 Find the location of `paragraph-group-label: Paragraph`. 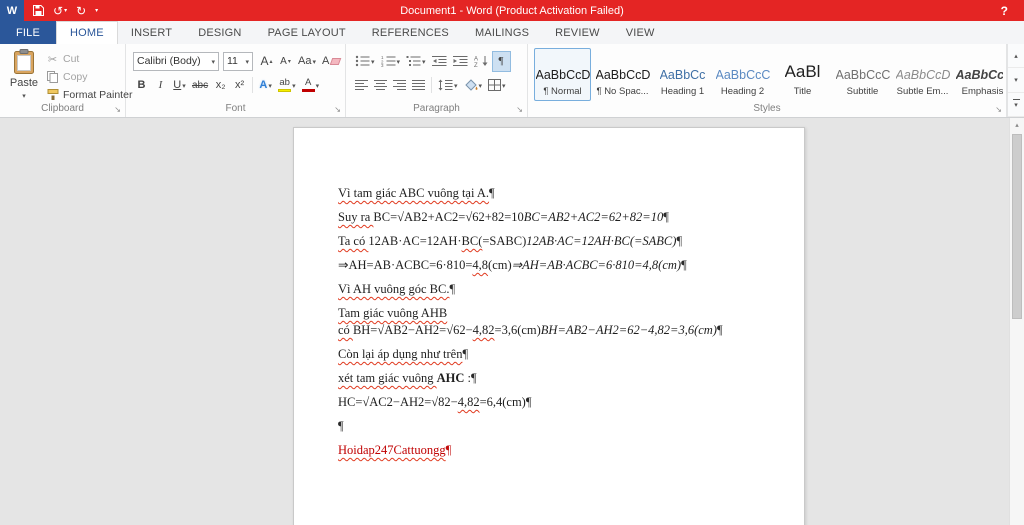

paragraph-group-label: Paragraph is located at coordinates (436, 108).